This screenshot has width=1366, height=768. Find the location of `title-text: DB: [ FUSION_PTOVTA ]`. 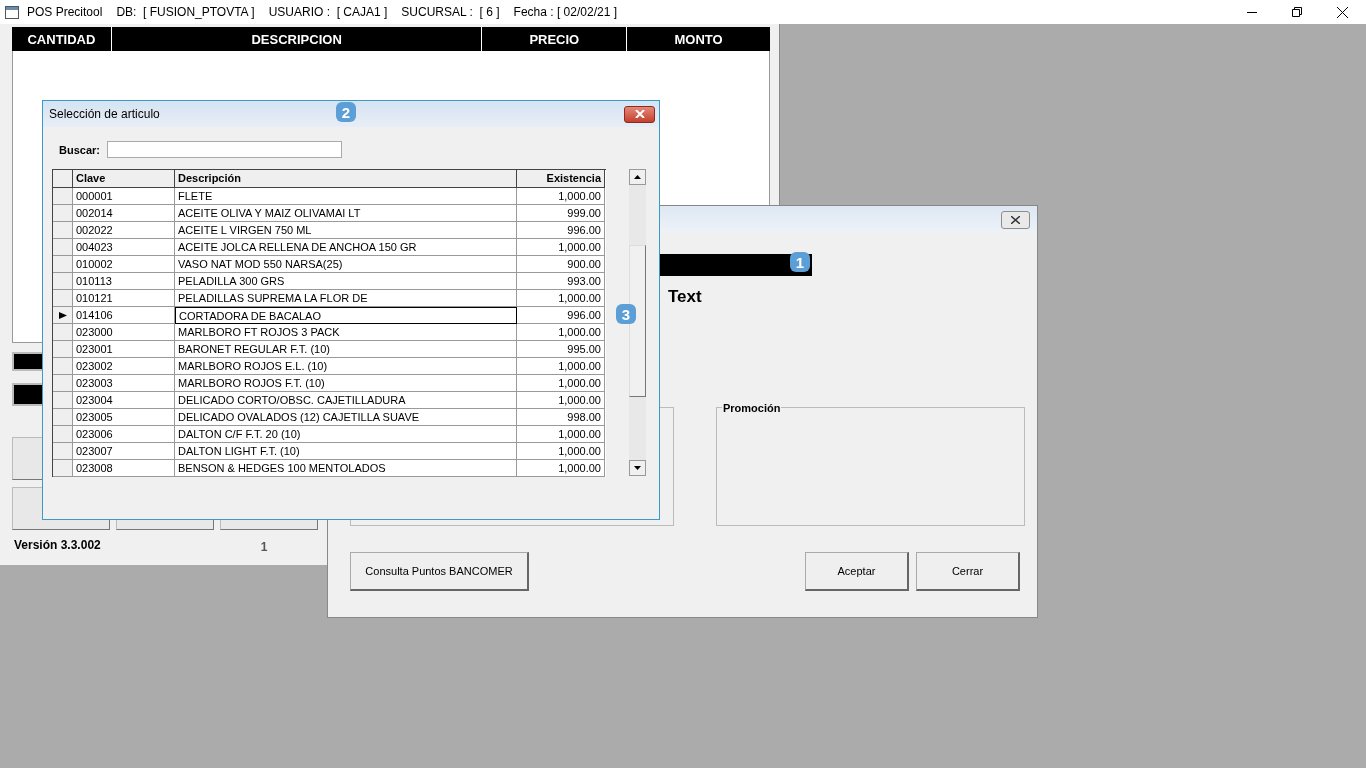

title-text: DB: [ FUSION_PTOVTA ] is located at coordinates (185, 12).